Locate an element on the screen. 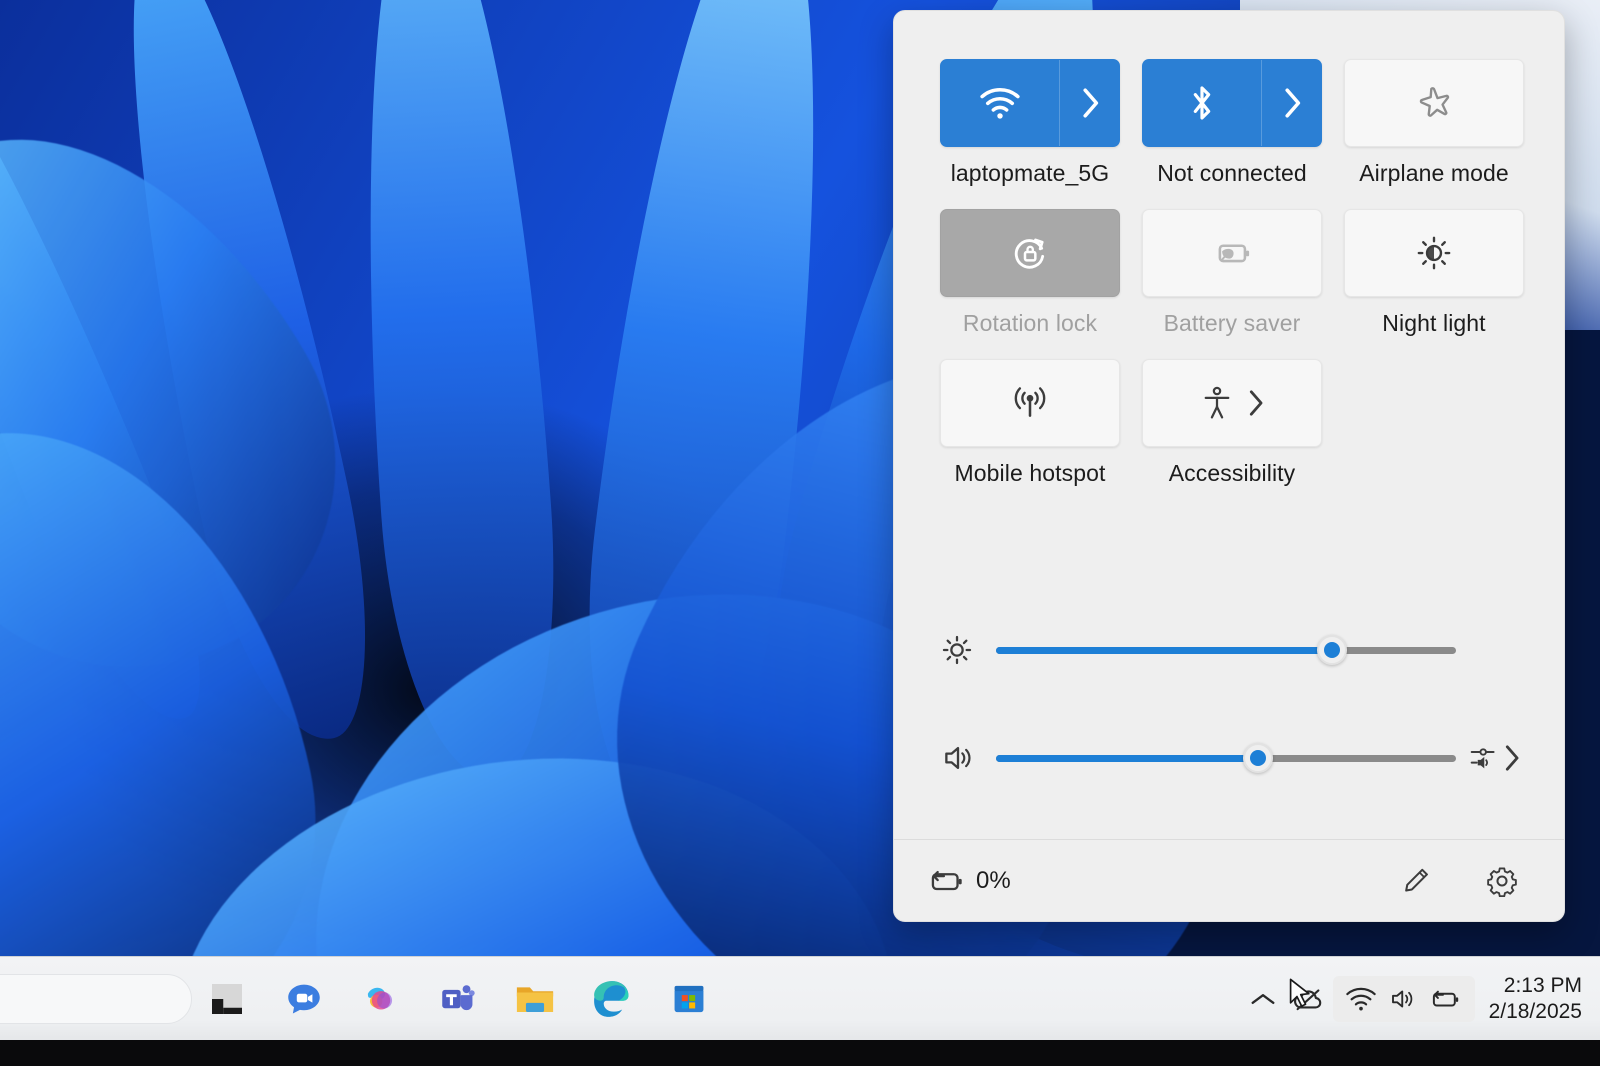  battery-saver-tile is located at coordinates (1232, 253).